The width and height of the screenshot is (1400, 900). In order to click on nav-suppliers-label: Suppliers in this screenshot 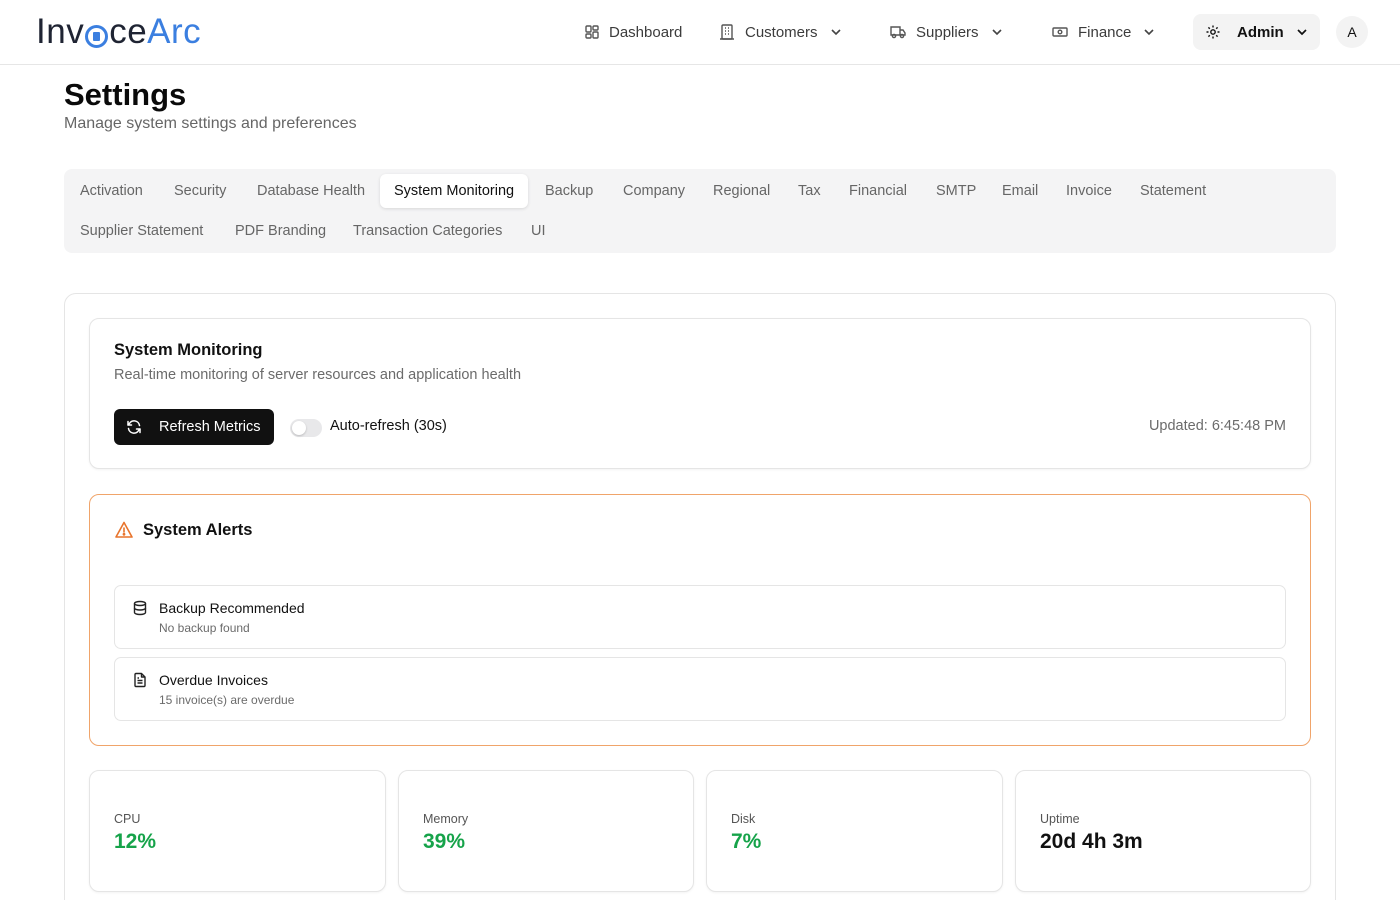, I will do `click(947, 32)`.